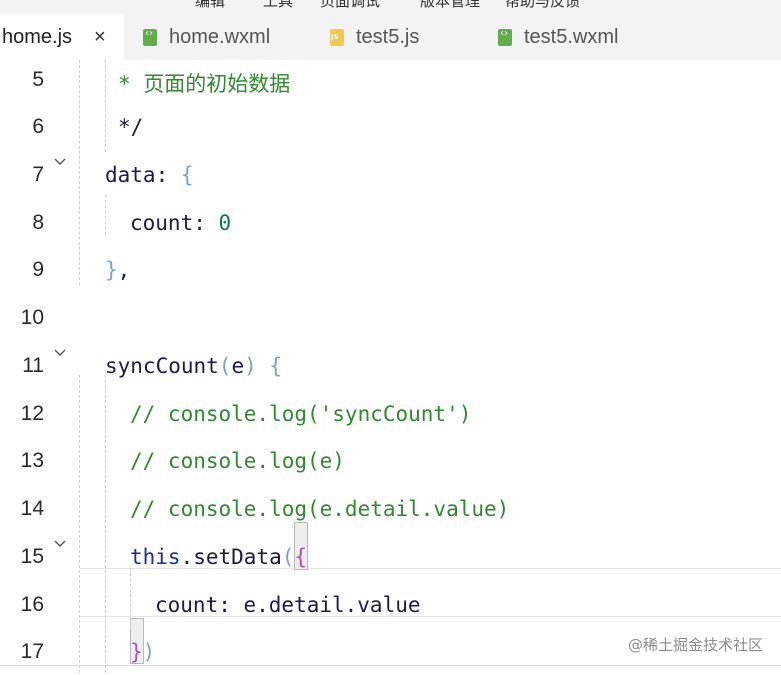  Describe the element at coordinates (278, 5) in the screenshot. I see `menu-item-tools: 工具` at that location.